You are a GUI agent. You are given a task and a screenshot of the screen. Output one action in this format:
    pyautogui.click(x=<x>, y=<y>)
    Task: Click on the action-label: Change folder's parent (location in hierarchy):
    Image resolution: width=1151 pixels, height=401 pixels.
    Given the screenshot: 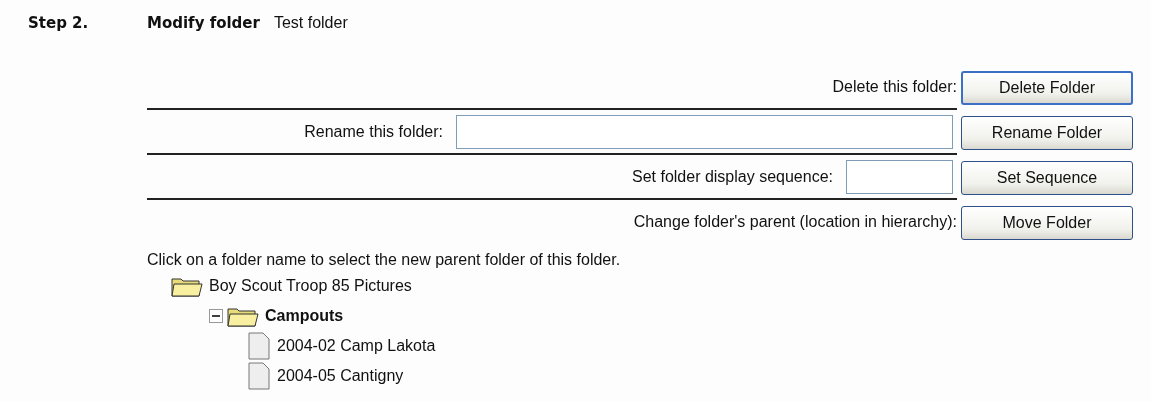 What is the action you would take?
    pyautogui.click(x=795, y=221)
    